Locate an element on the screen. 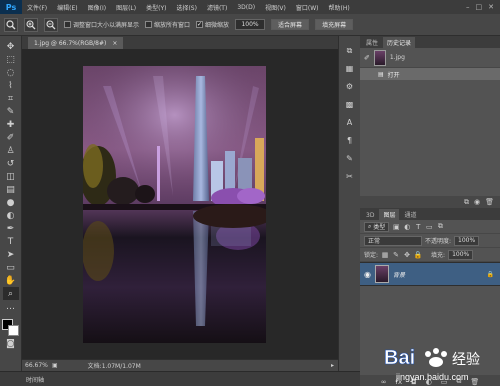 The height and width of the screenshot is (386, 500). resize-windows-checkbox: 调整窗口大小以满屏显示 is located at coordinates (101, 24).